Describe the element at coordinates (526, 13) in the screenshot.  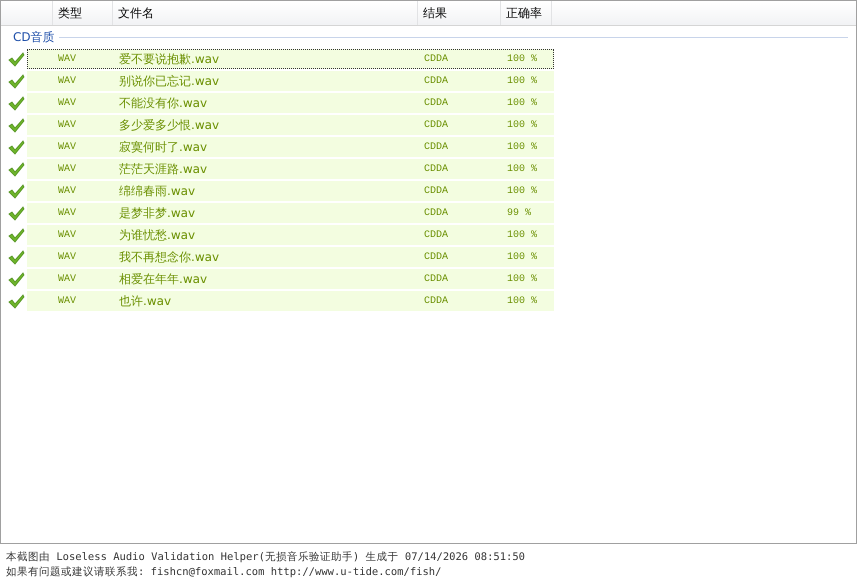
I see `column-header: 正确率` at that location.